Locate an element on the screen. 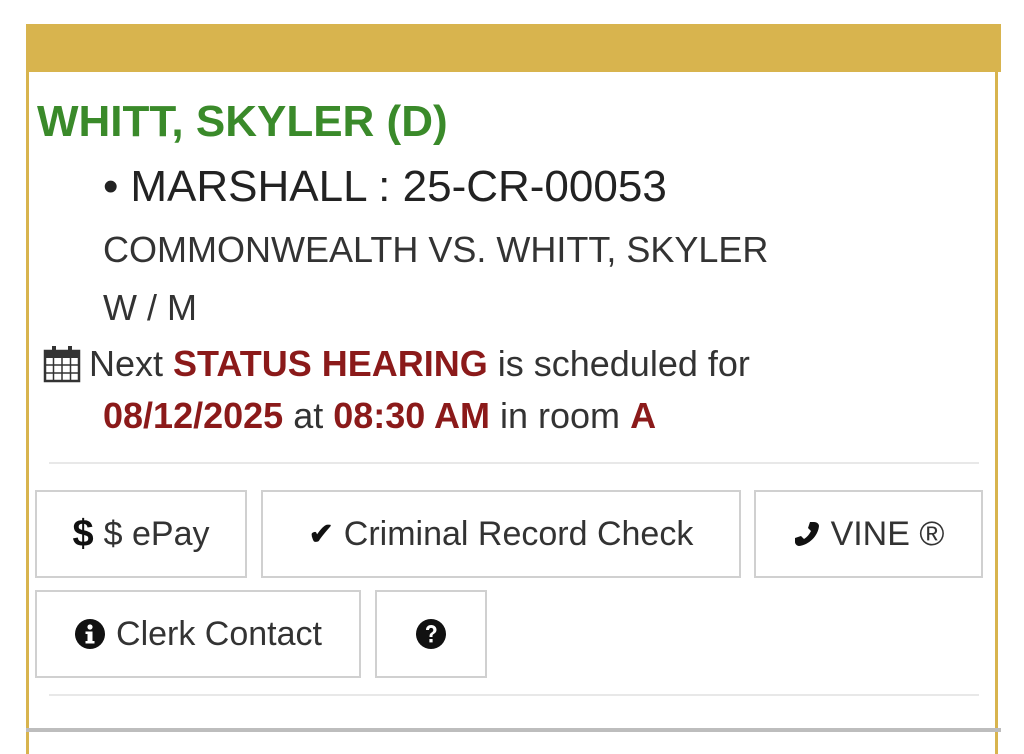 This screenshot has width=1024, height=754. dollar-icon: $ is located at coordinates (83, 533).